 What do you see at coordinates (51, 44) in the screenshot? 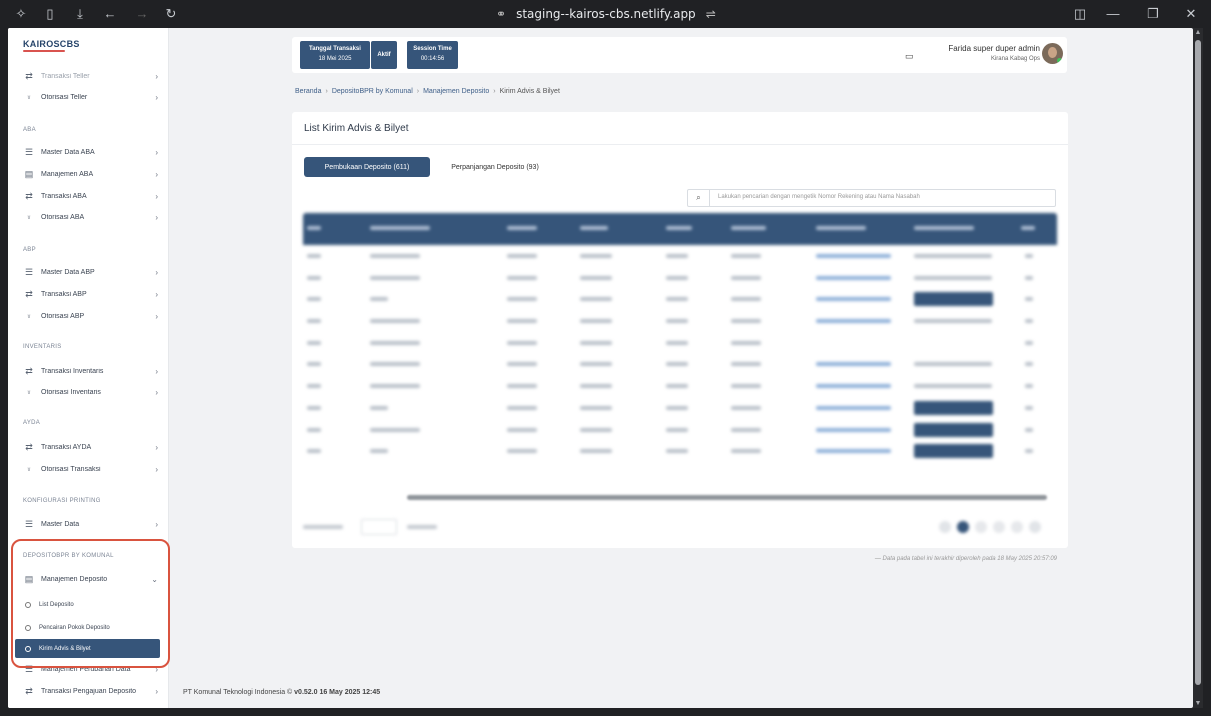
I see `app-logo: KAIROSCBS` at bounding box center [51, 44].